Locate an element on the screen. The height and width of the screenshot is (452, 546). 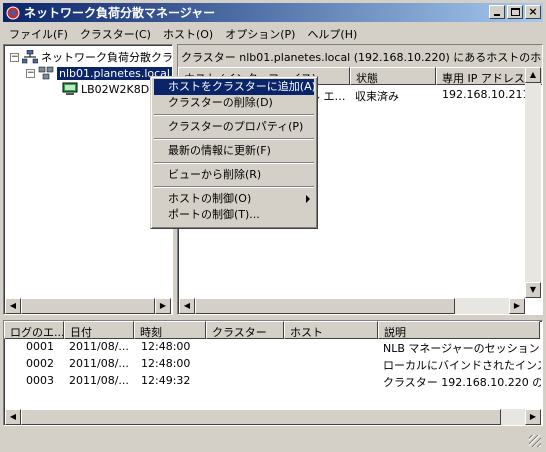
menu-item-refresh: 最新の情報に更新(F) is located at coordinates (234, 151).